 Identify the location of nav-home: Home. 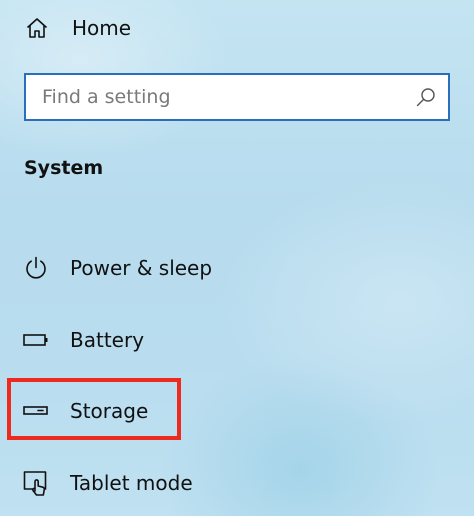
(77, 28).